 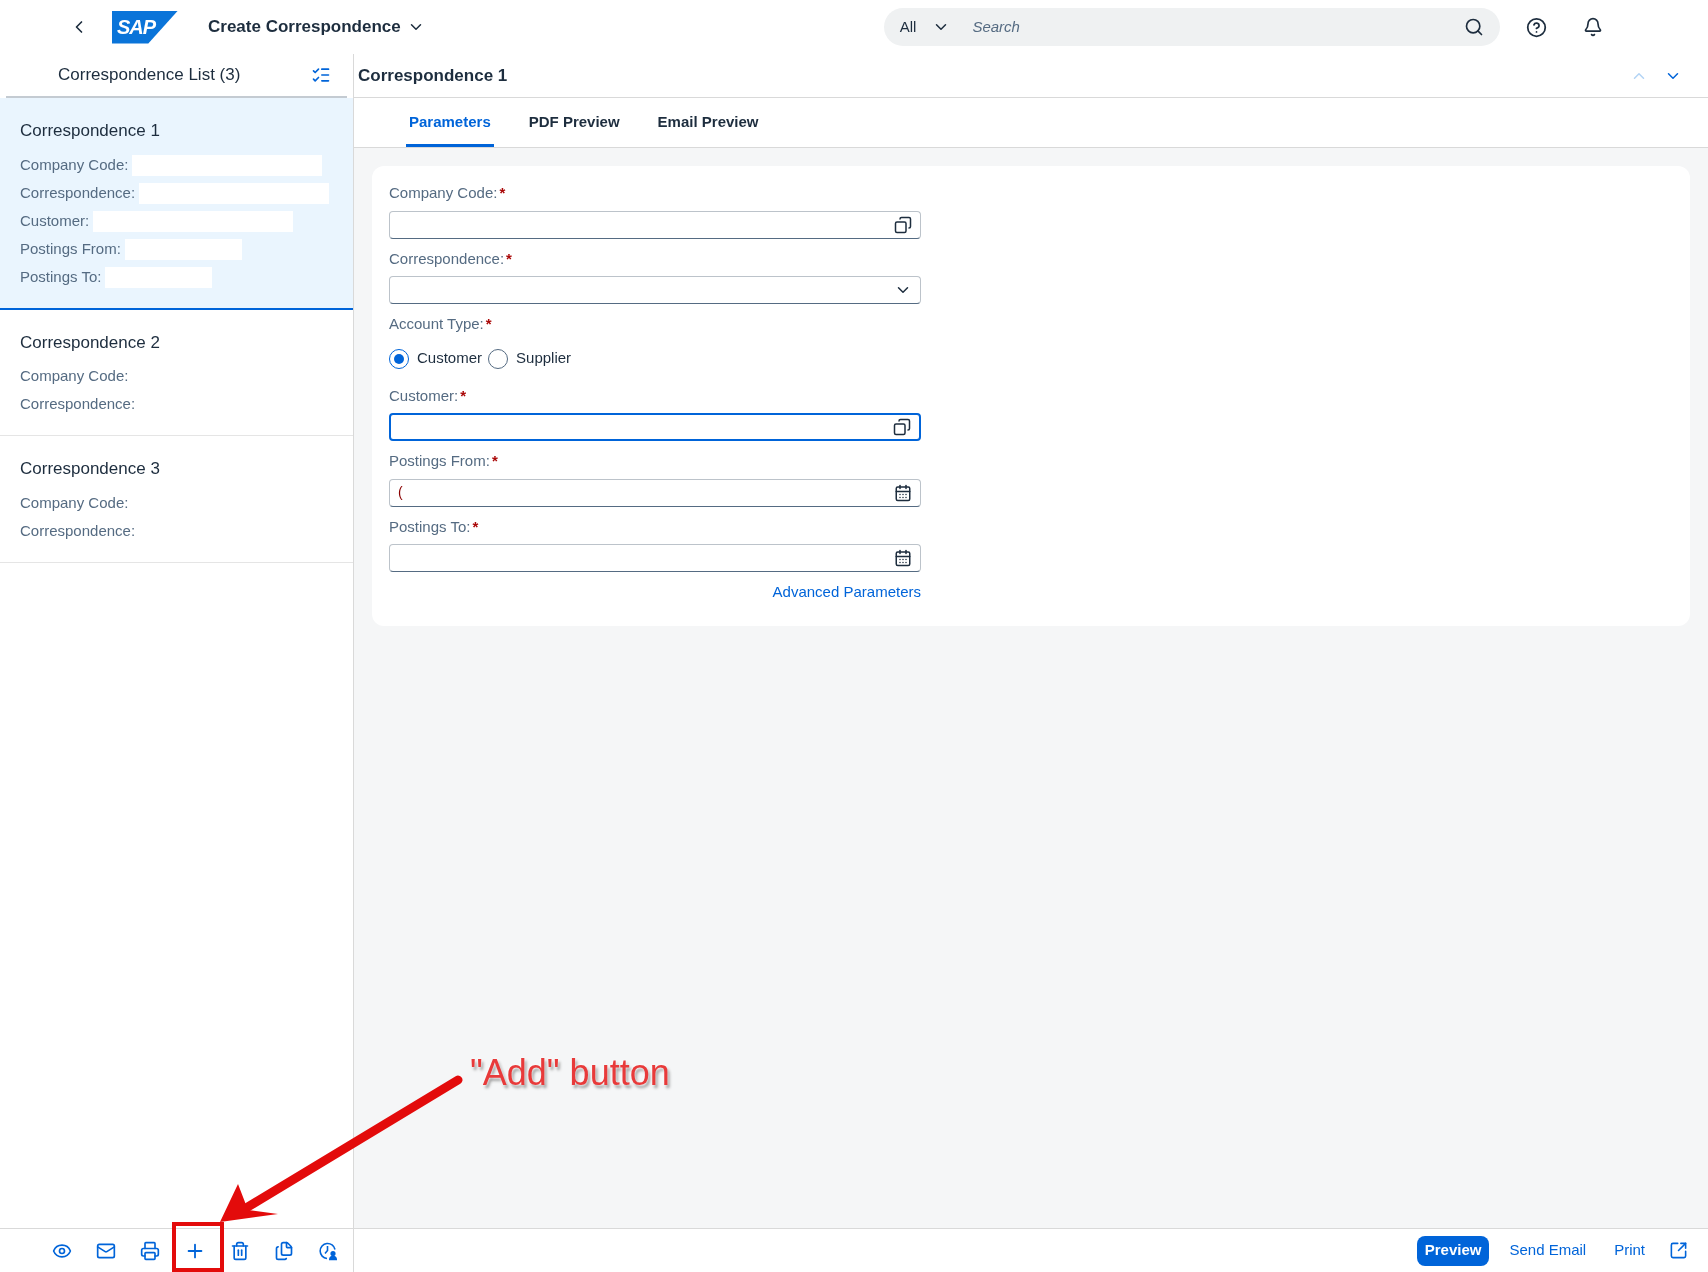 I want to click on print-button, so click(x=150, y=1250).